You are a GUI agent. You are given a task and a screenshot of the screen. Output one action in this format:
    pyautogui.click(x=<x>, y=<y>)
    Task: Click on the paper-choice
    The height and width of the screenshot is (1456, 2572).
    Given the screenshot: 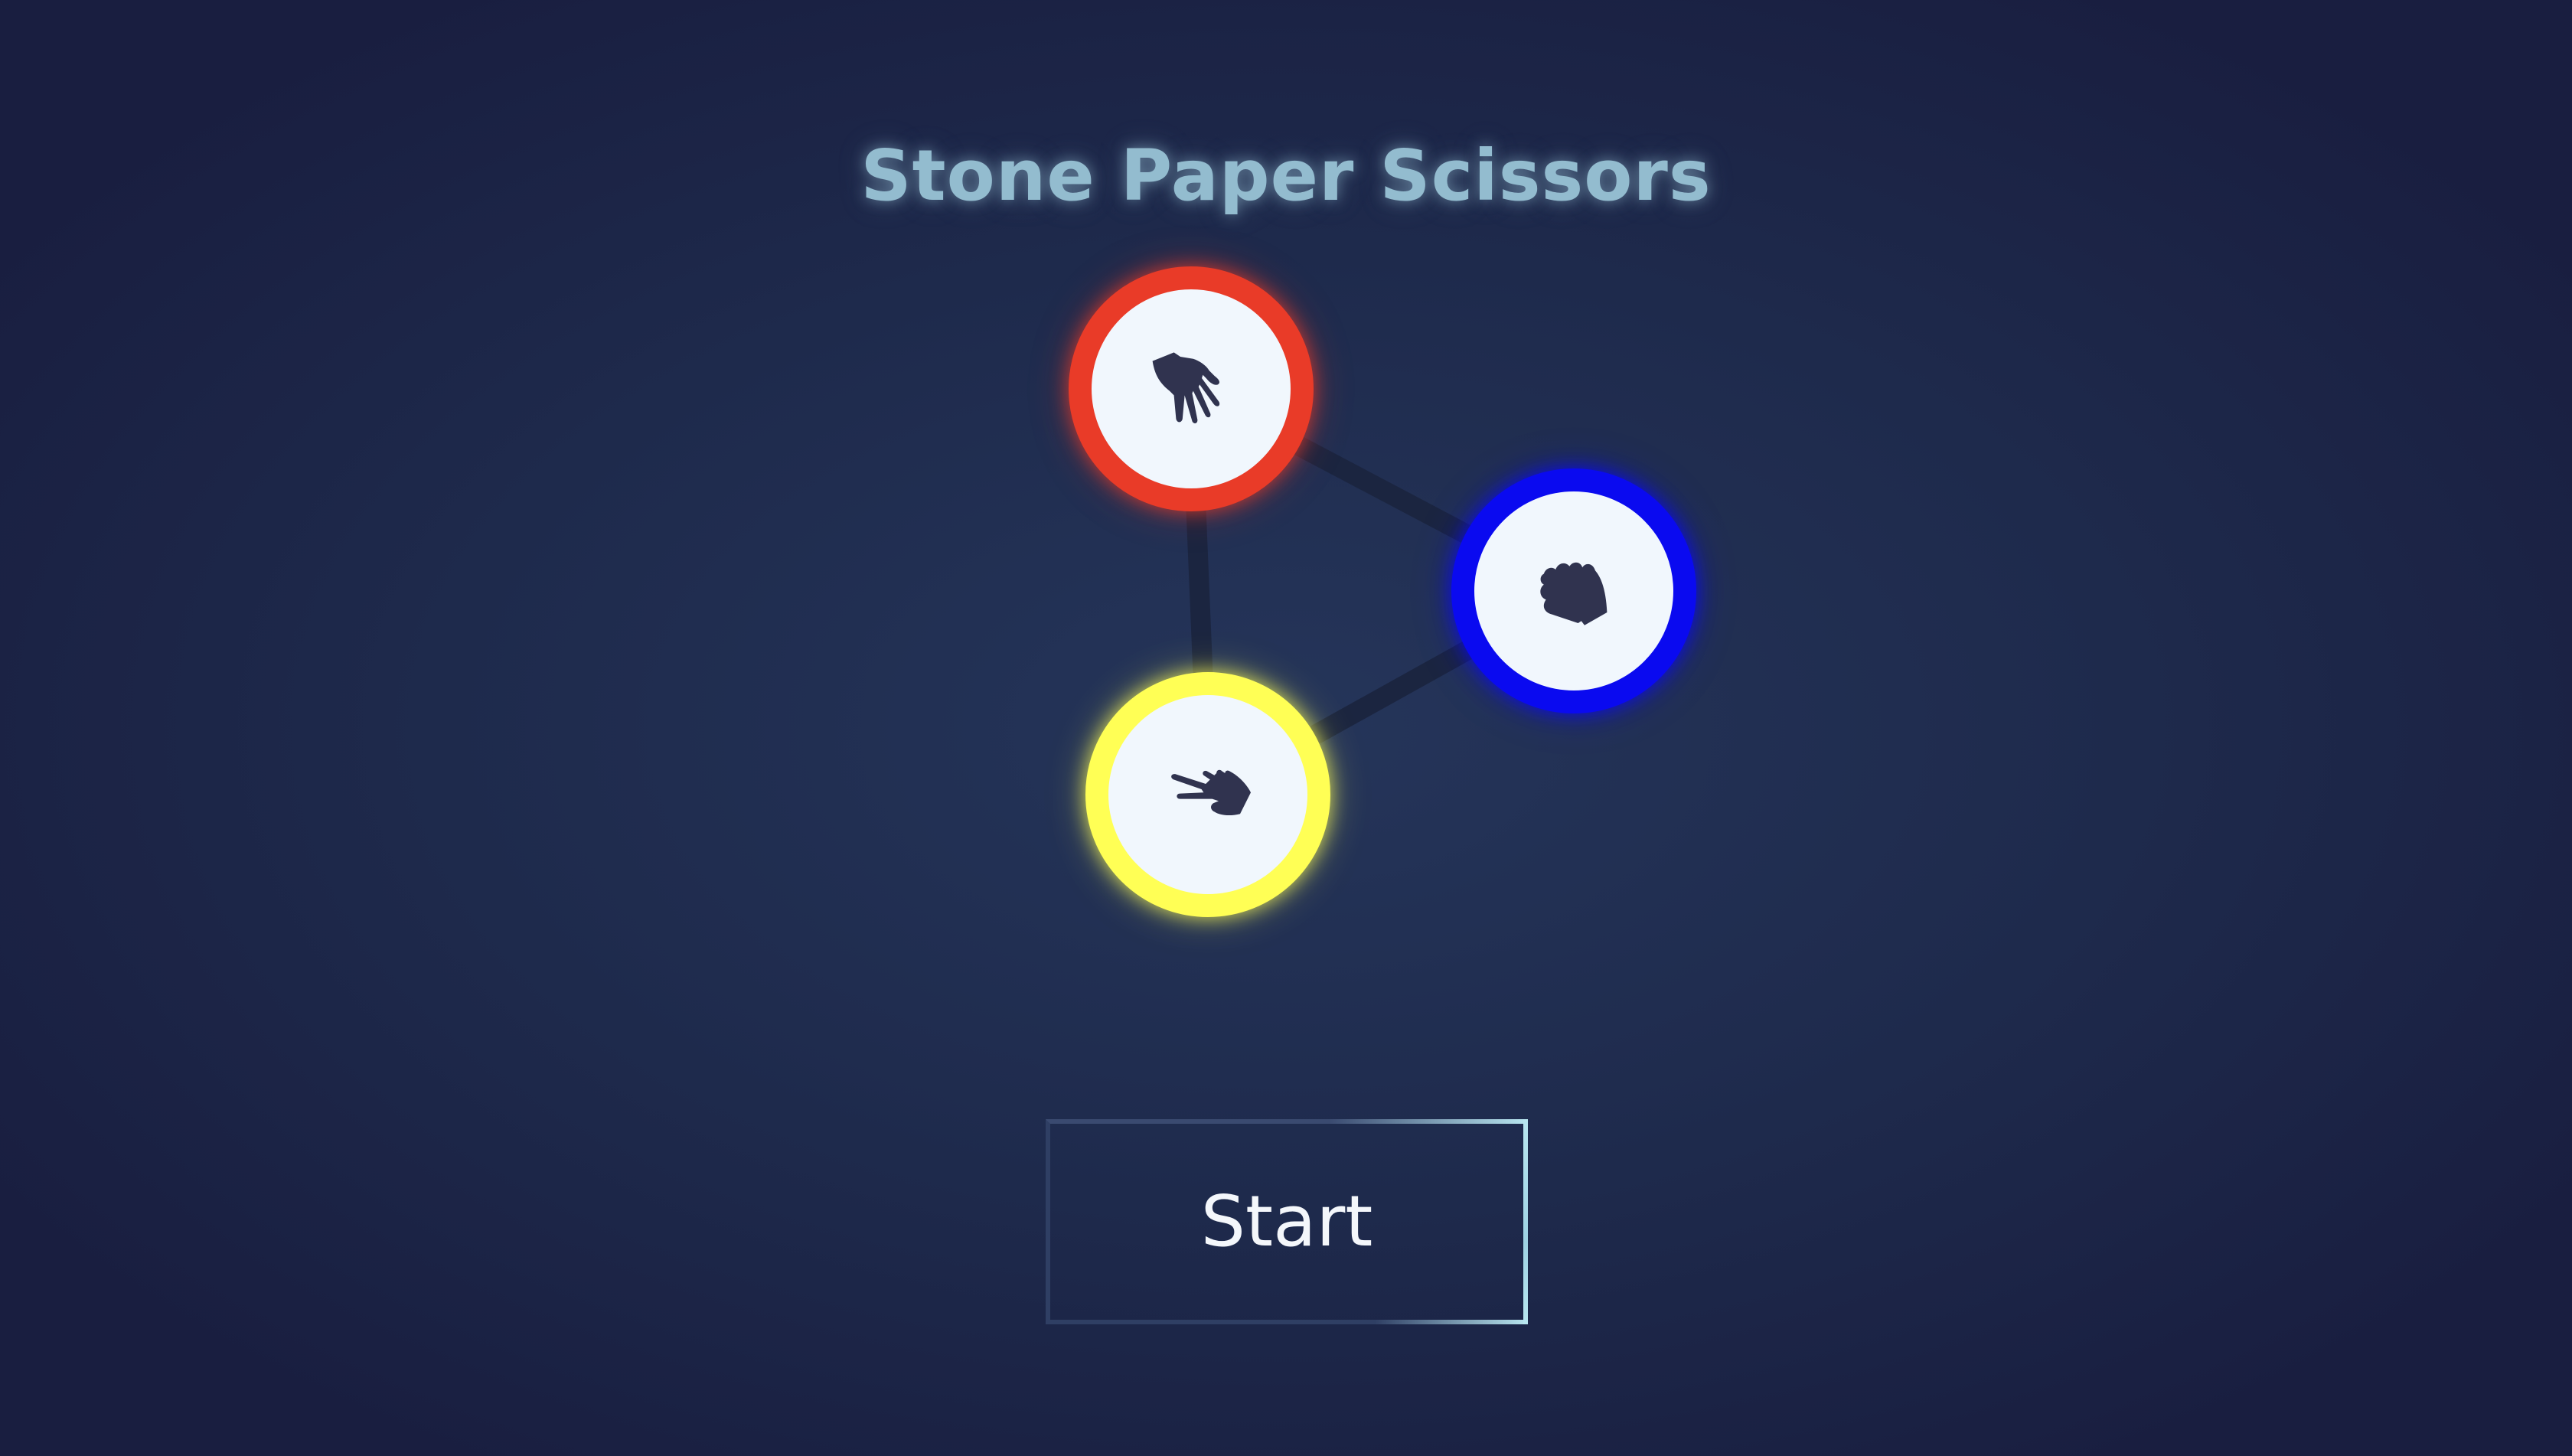 What is the action you would take?
    pyautogui.click(x=1191, y=388)
    